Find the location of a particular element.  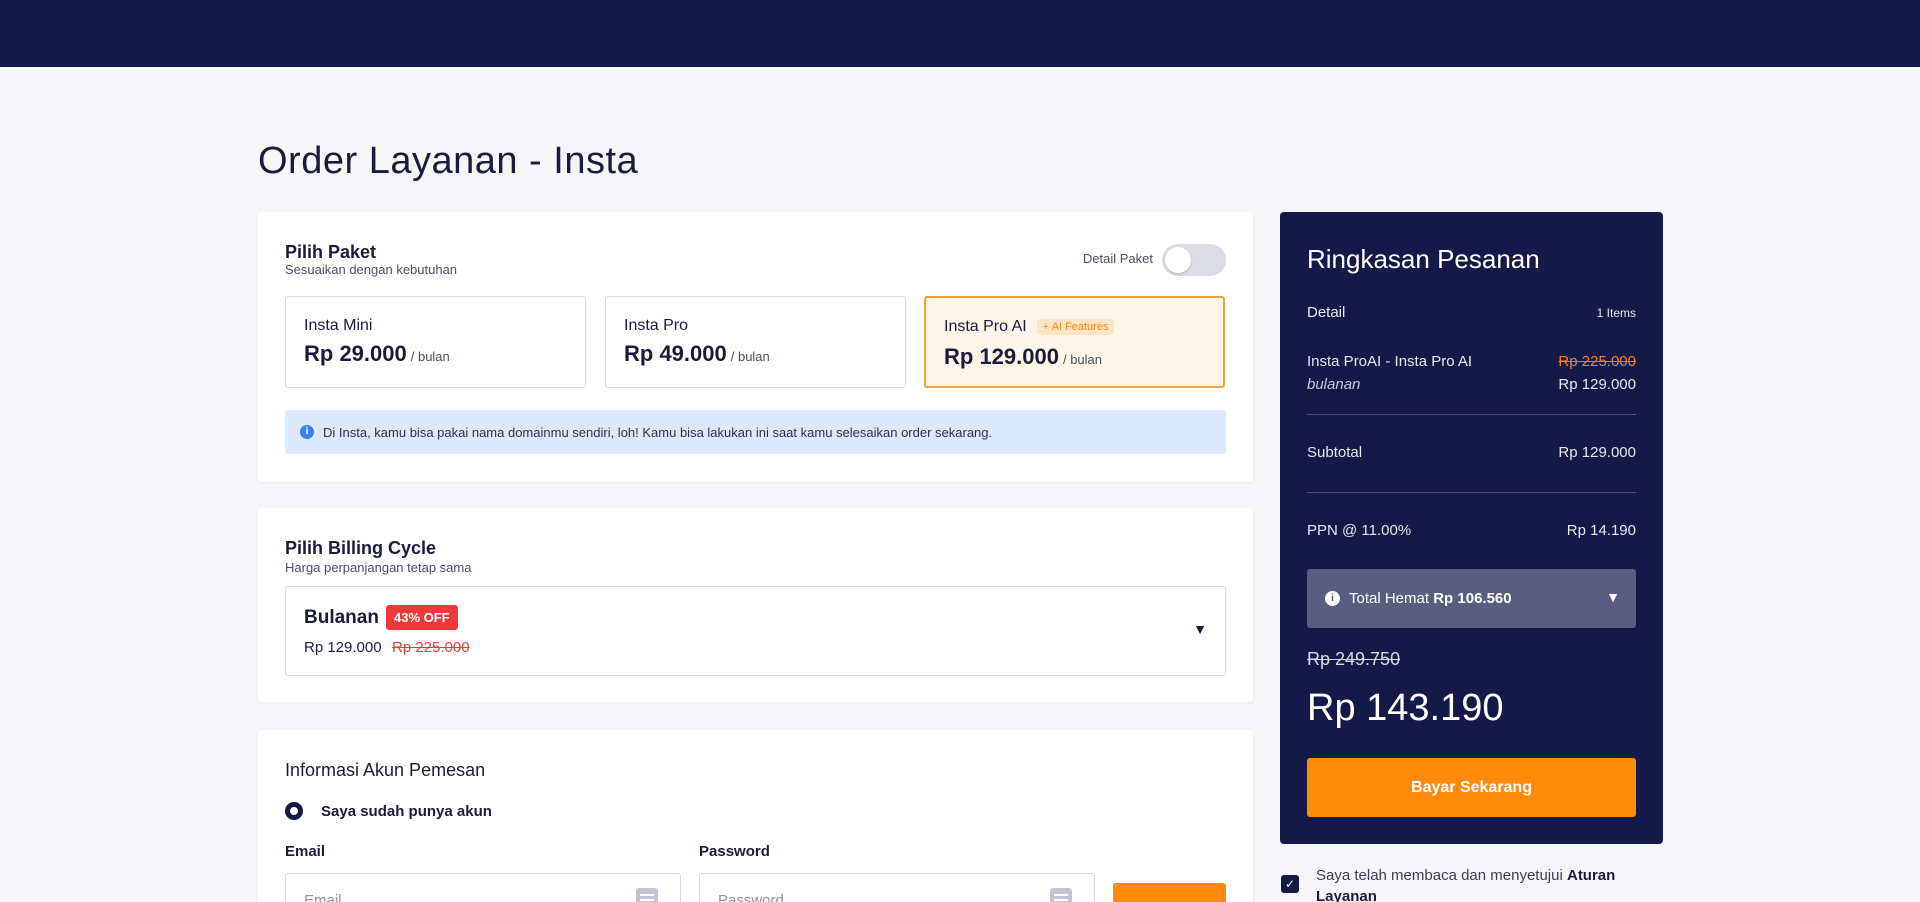

items-count: 1 Items is located at coordinates (1616, 313).